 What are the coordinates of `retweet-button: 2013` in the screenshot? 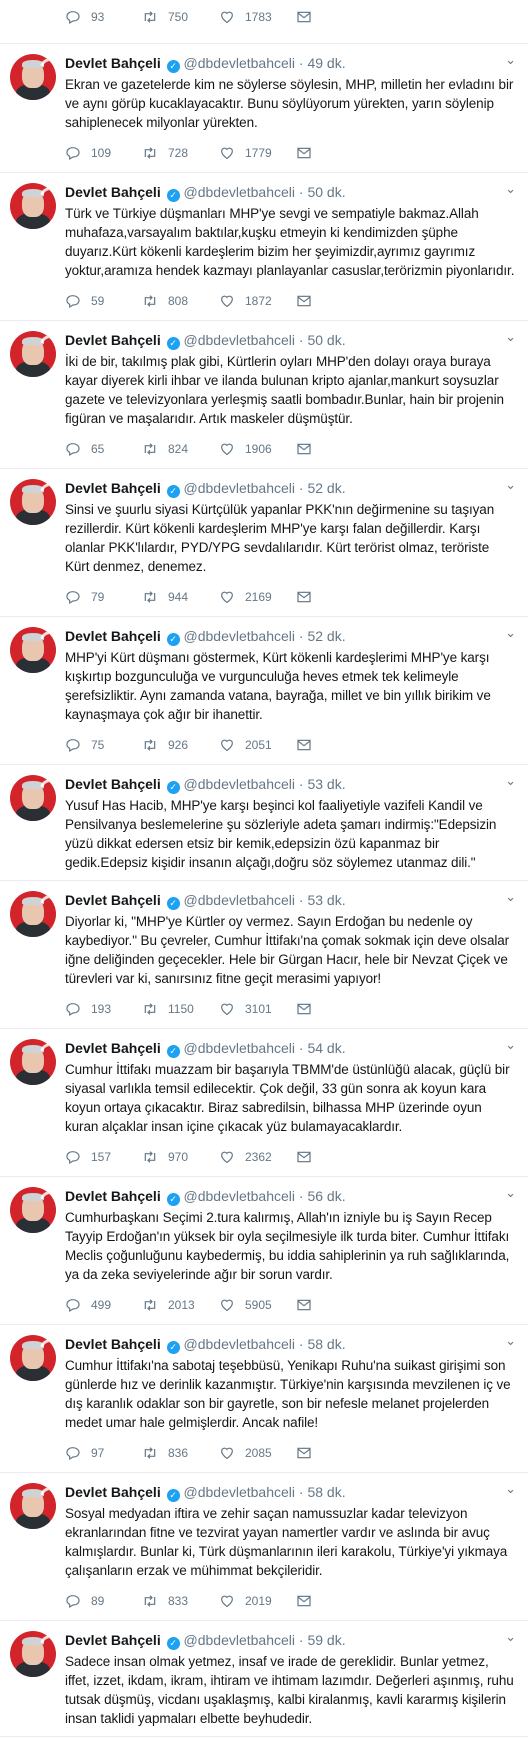 It's located at (180, 1305).